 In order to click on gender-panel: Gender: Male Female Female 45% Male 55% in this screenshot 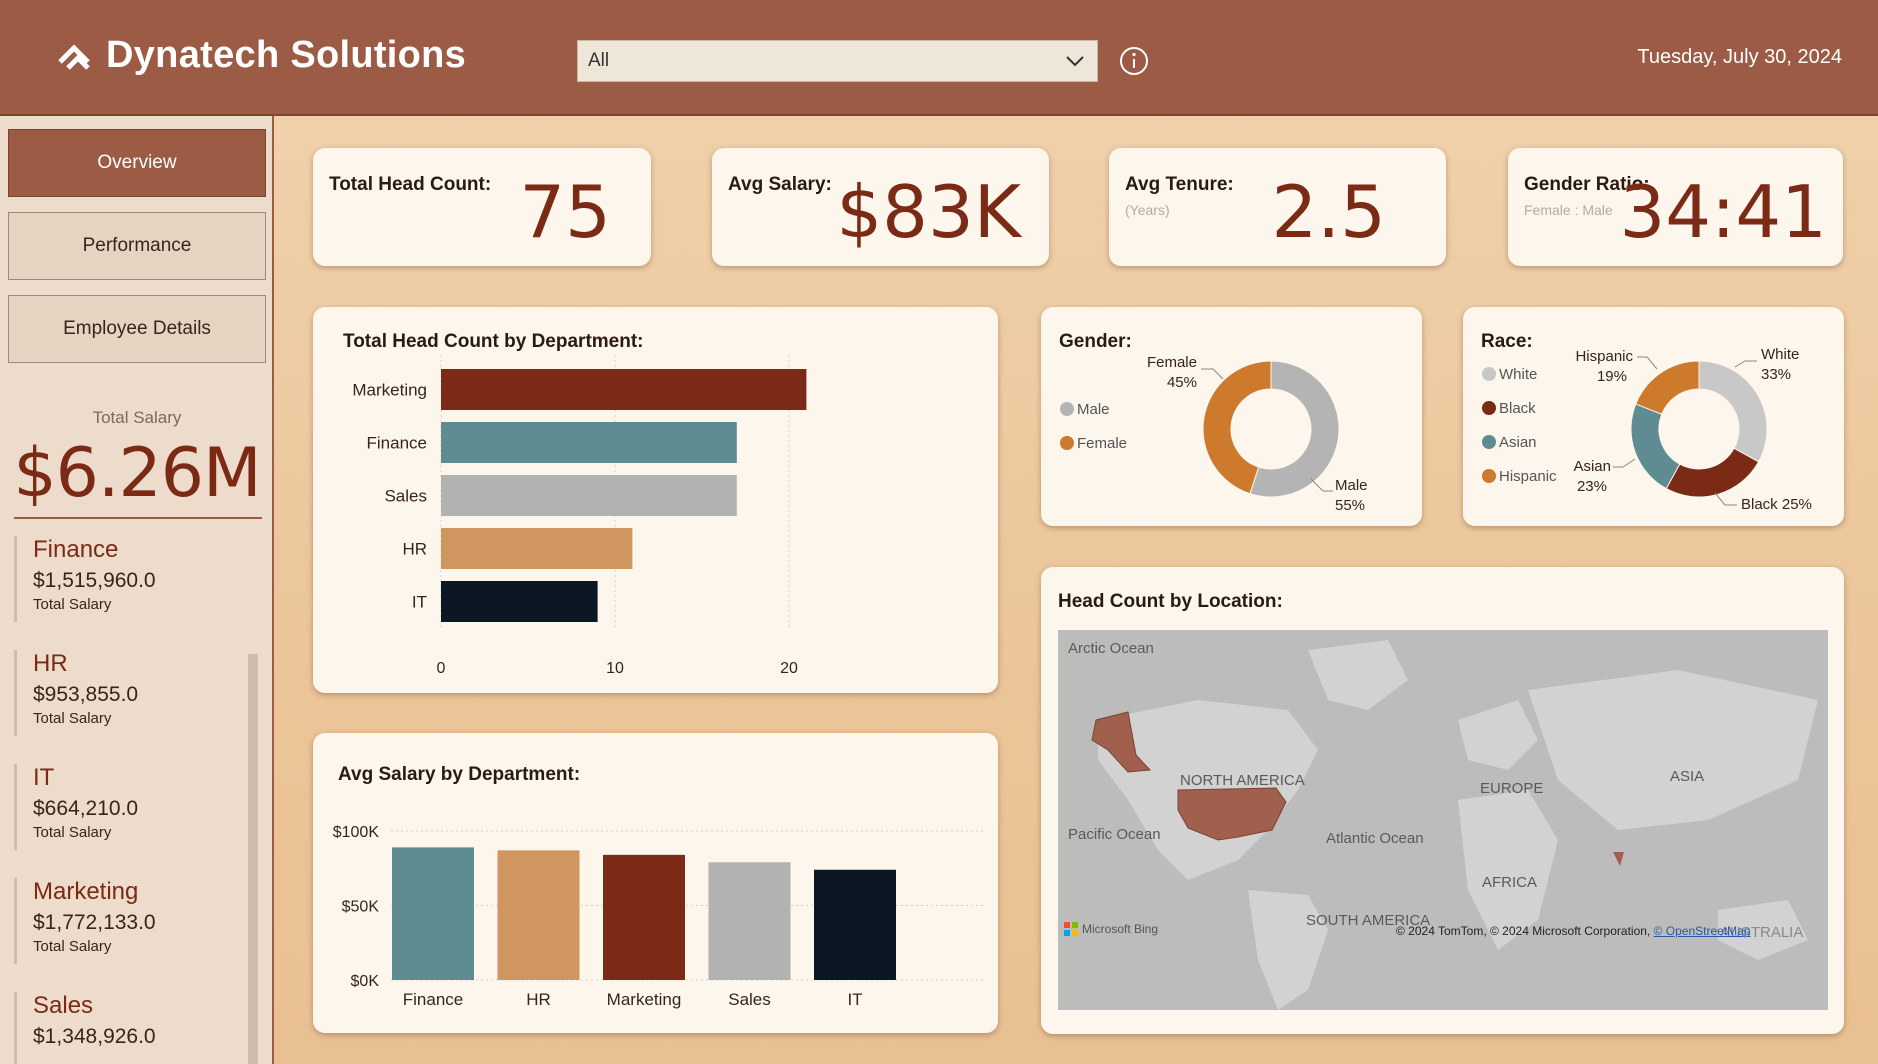, I will do `click(1231, 416)`.